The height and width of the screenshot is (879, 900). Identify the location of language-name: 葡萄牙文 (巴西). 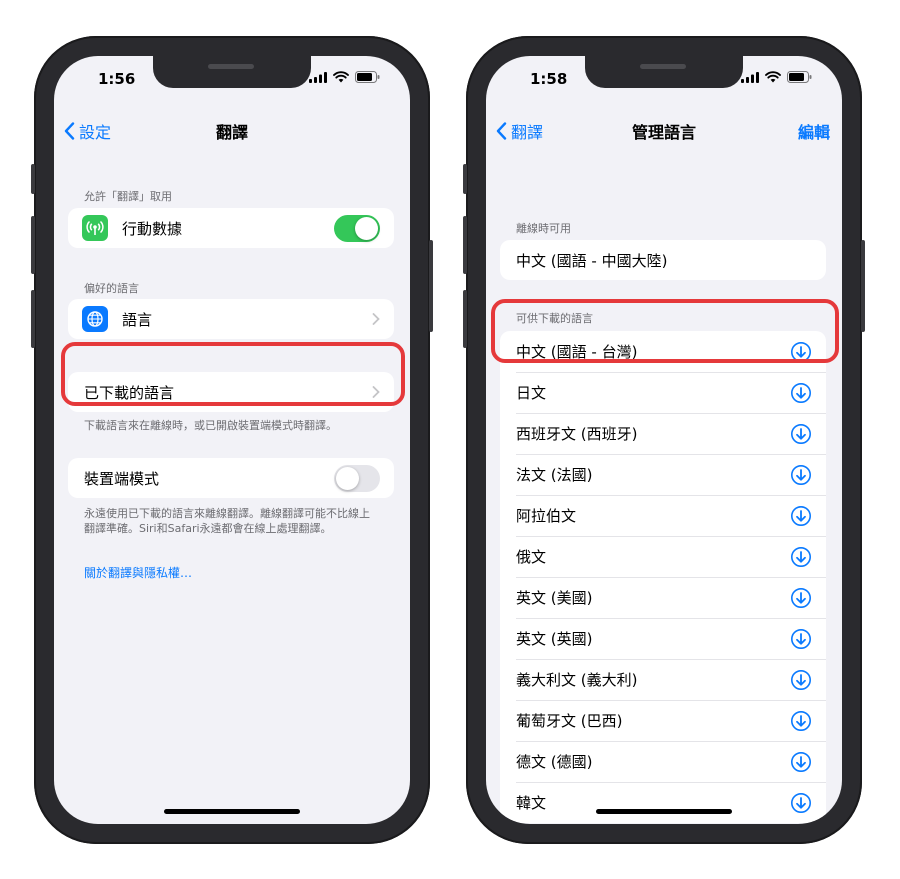
(569, 721).